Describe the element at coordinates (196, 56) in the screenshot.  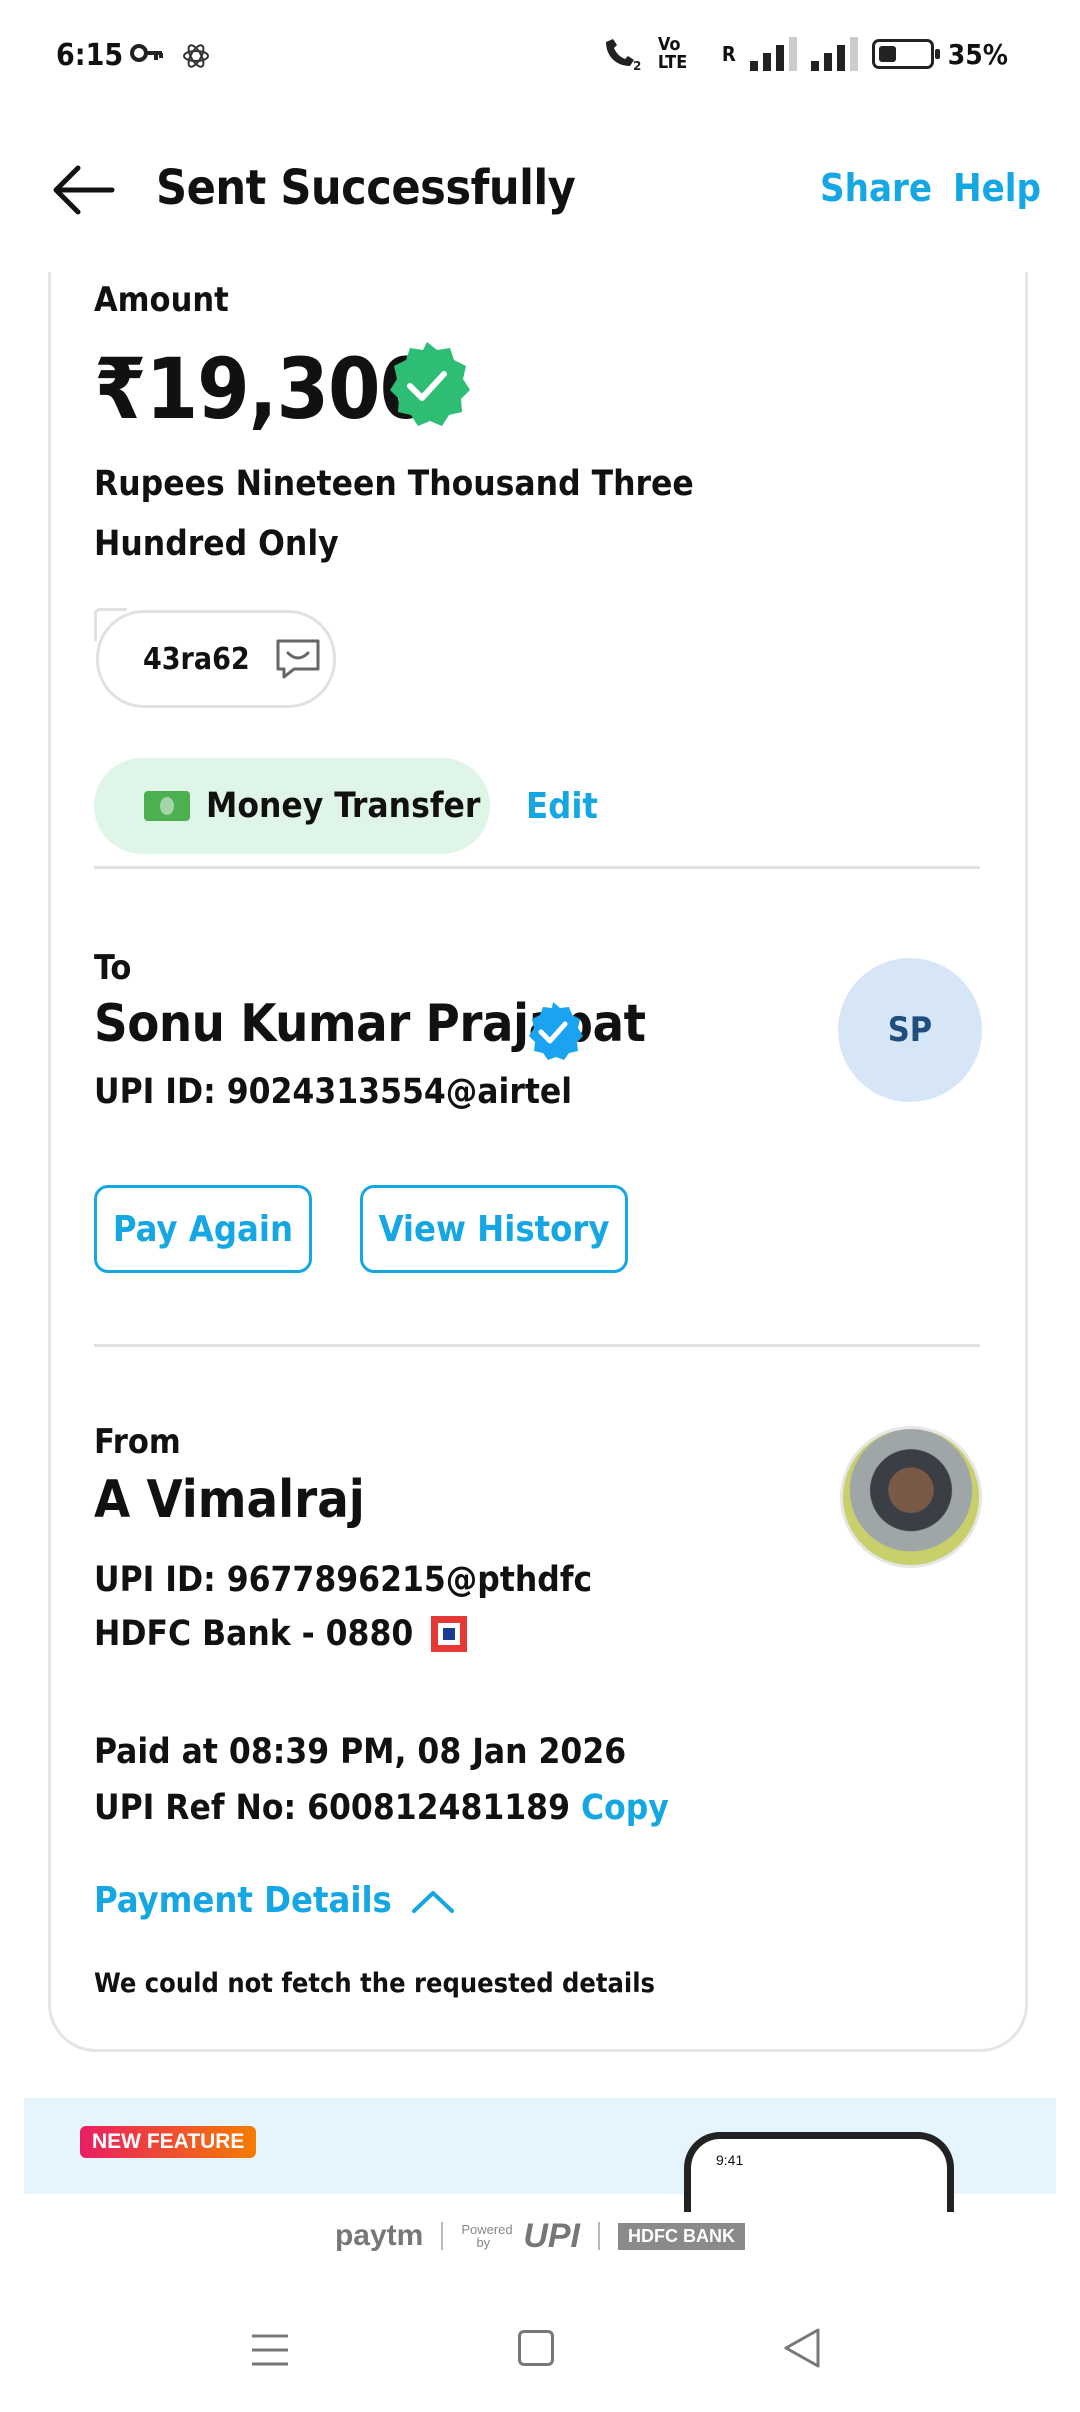
I see `settings-atom-icon` at that location.